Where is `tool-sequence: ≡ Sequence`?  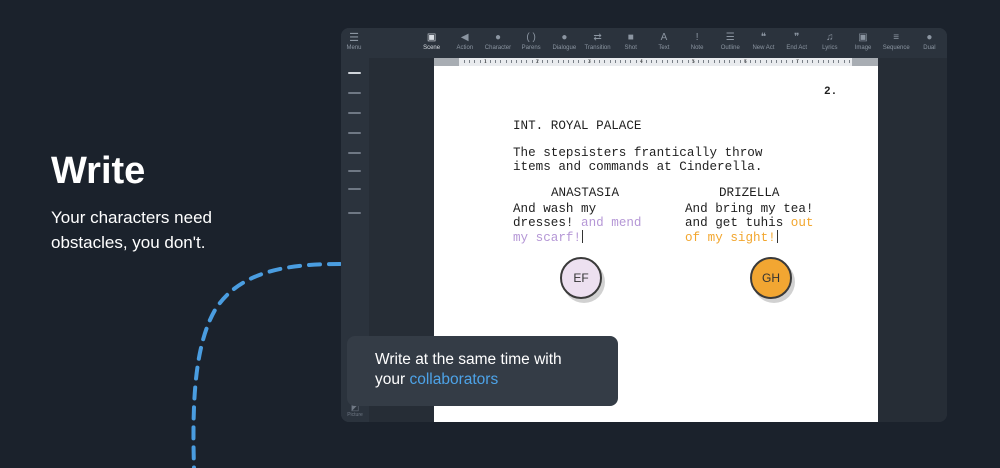 tool-sequence: ≡ Sequence is located at coordinates (896, 43).